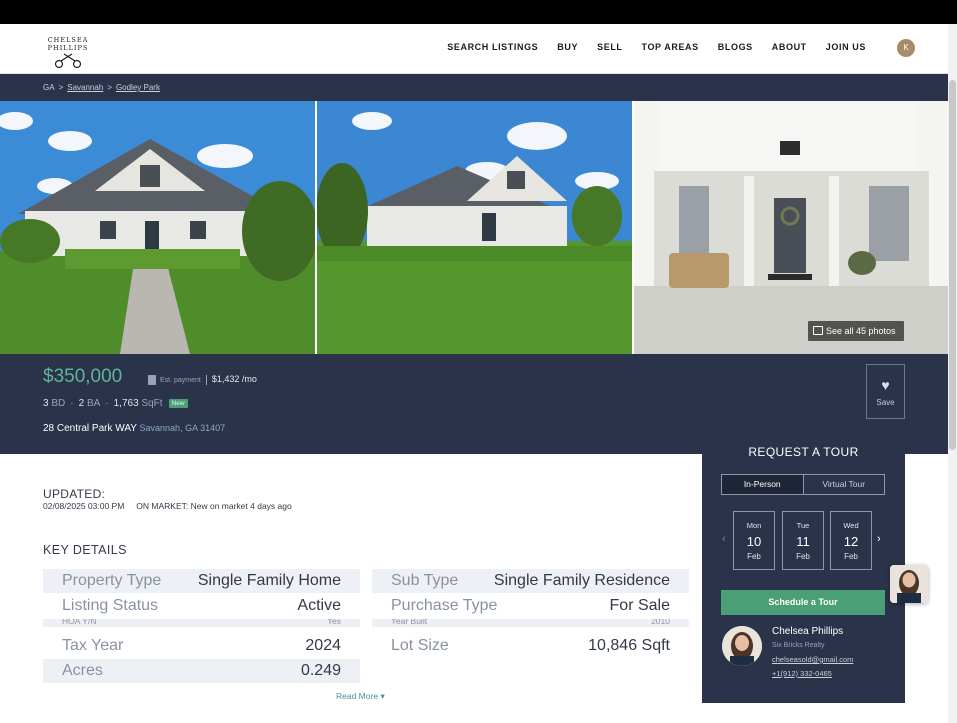  What do you see at coordinates (202, 380) in the screenshot?
I see `estimated-payment: Est. payment $1,432 /mo` at bounding box center [202, 380].